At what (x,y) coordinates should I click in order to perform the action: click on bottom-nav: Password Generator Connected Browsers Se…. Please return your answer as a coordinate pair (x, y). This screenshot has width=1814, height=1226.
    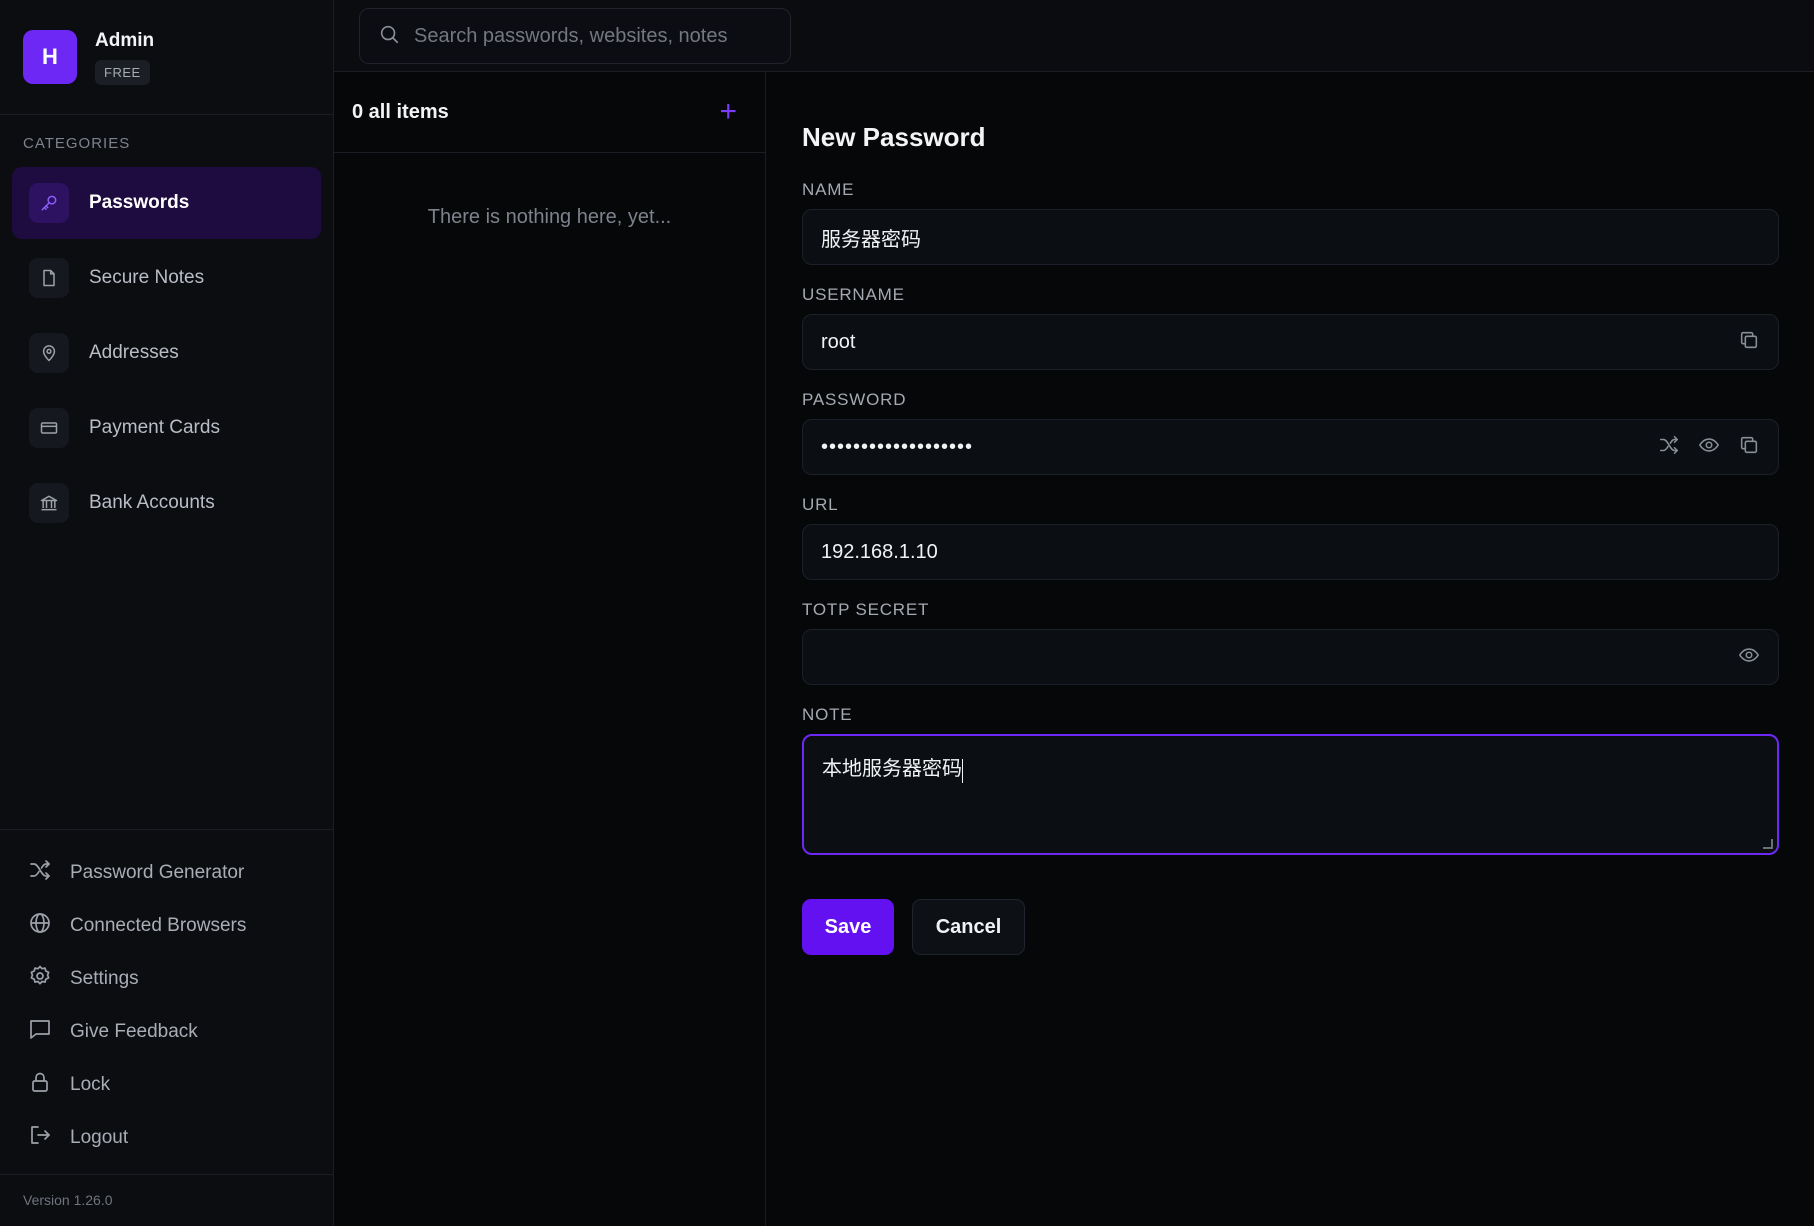
    Looking at the image, I should click on (166, 996).